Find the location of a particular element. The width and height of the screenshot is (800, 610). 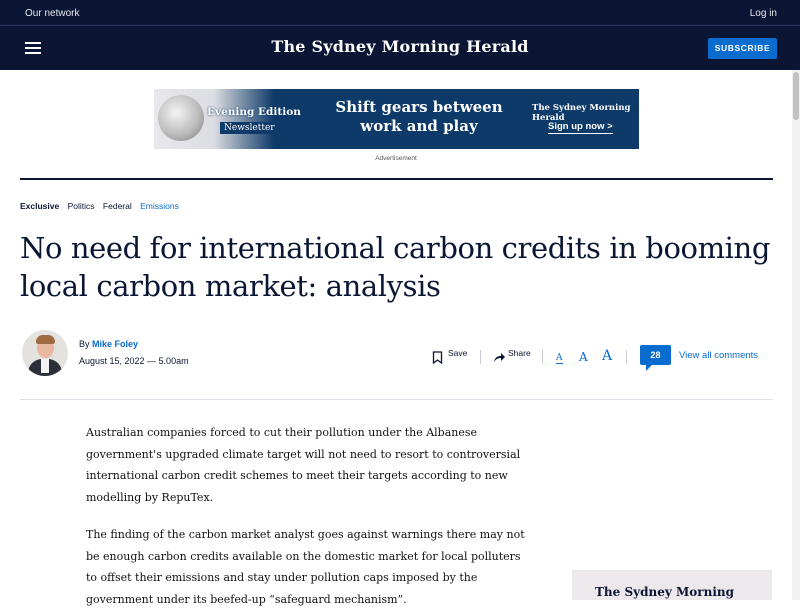

author-avatar is located at coordinates (45, 353).